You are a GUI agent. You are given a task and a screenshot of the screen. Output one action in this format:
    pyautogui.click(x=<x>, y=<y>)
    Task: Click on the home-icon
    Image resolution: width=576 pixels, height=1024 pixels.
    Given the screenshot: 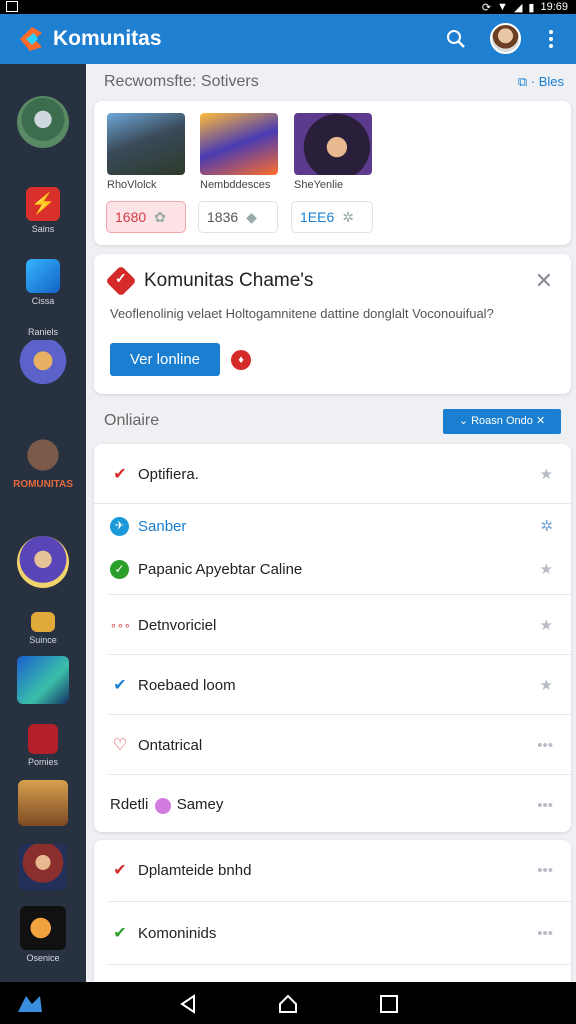 What is the action you would take?
    pyautogui.click(x=288, y=1004)
    